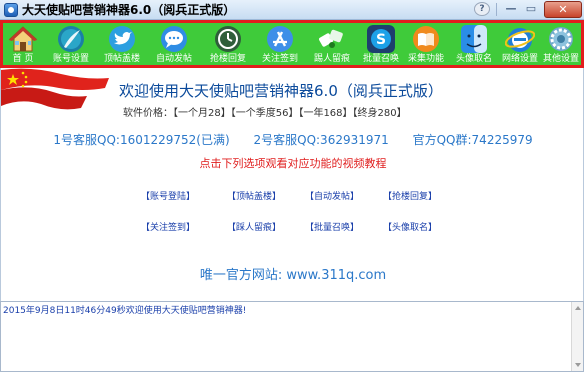  What do you see at coordinates (473, 59) in the screenshot?
I see `toolbar-label: 头像取名` at bounding box center [473, 59].